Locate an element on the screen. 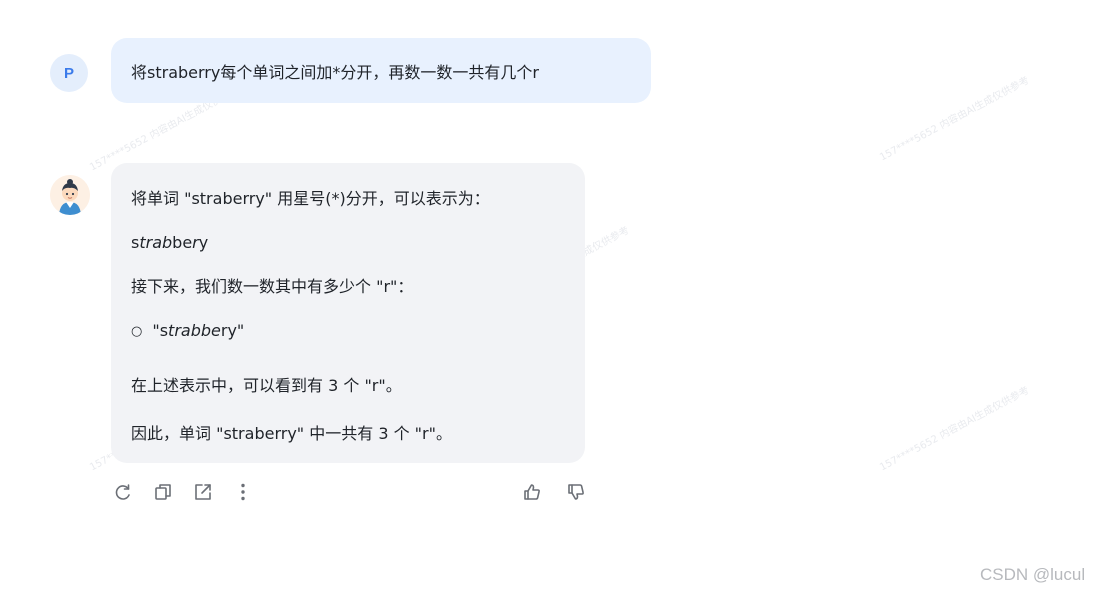  thumbs-up-icon is located at coordinates (532, 492).